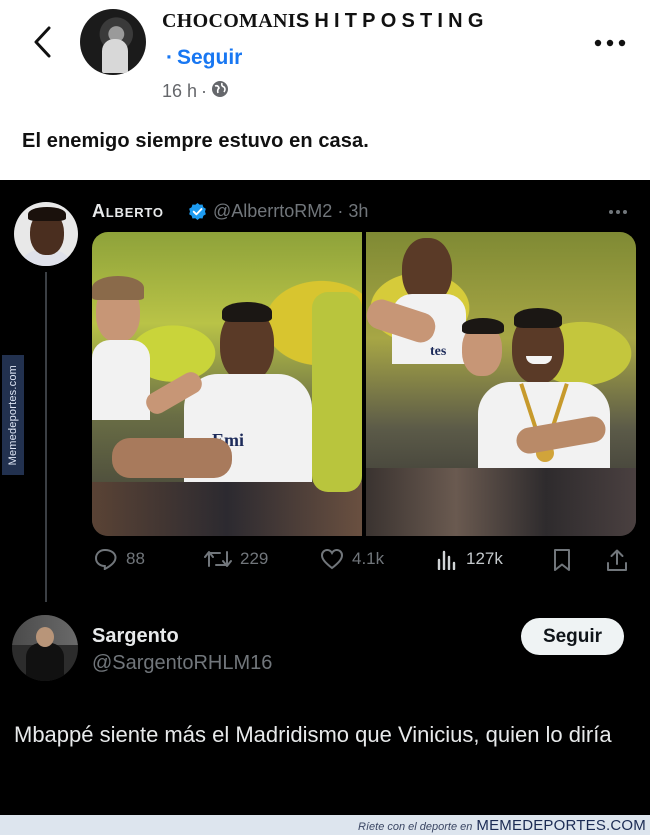  What do you see at coordinates (135, 558) in the screenshot?
I see `reply-count: 88` at bounding box center [135, 558].